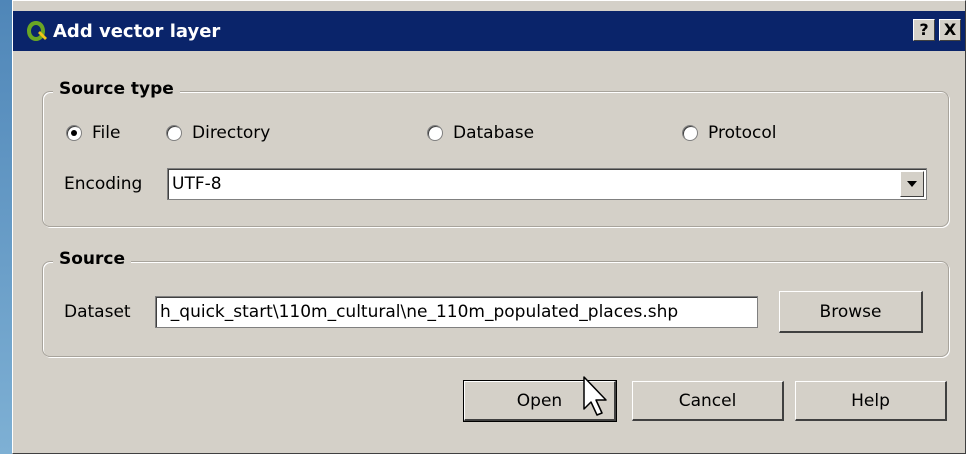 This screenshot has width=966, height=454. I want to click on close-icon: X, so click(950, 30).